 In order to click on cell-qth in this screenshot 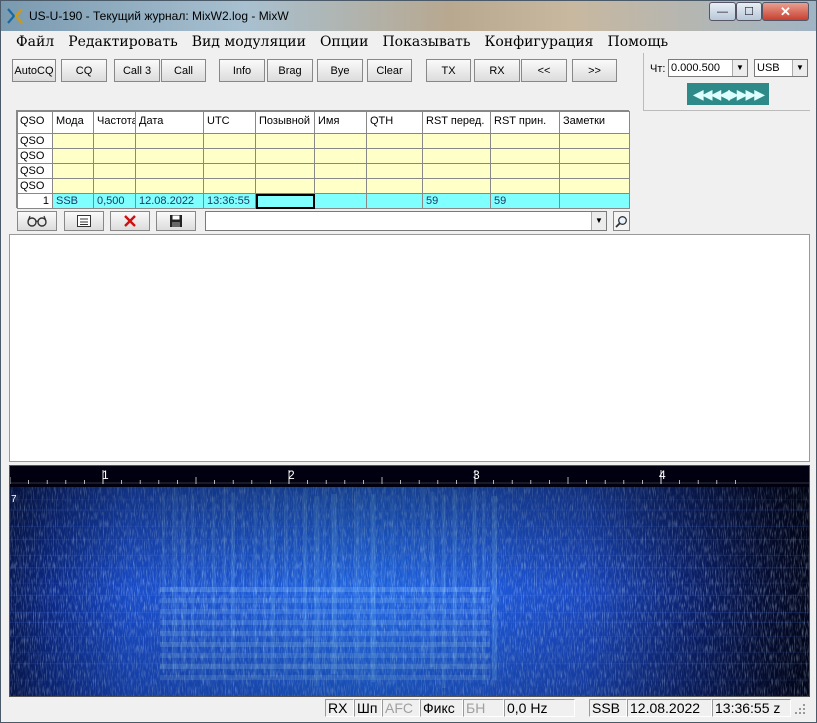, I will do `click(394, 201)`.